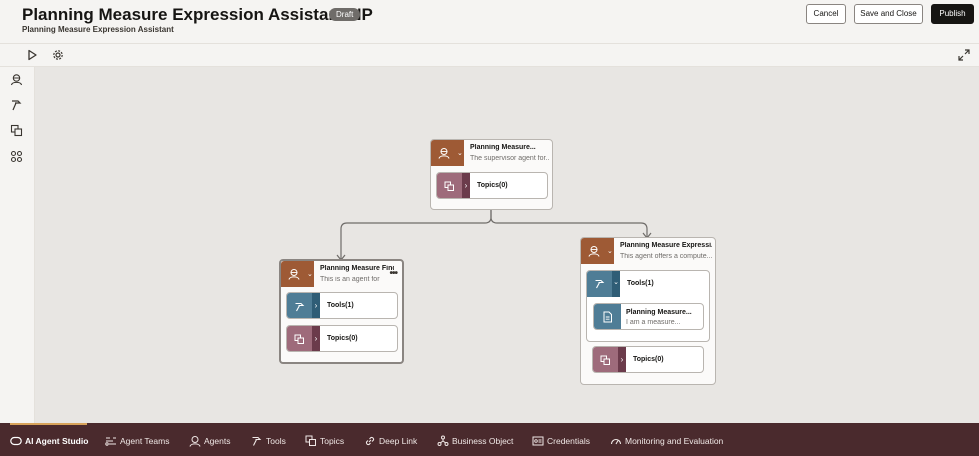  I want to click on expand-icon, so click(964, 55).